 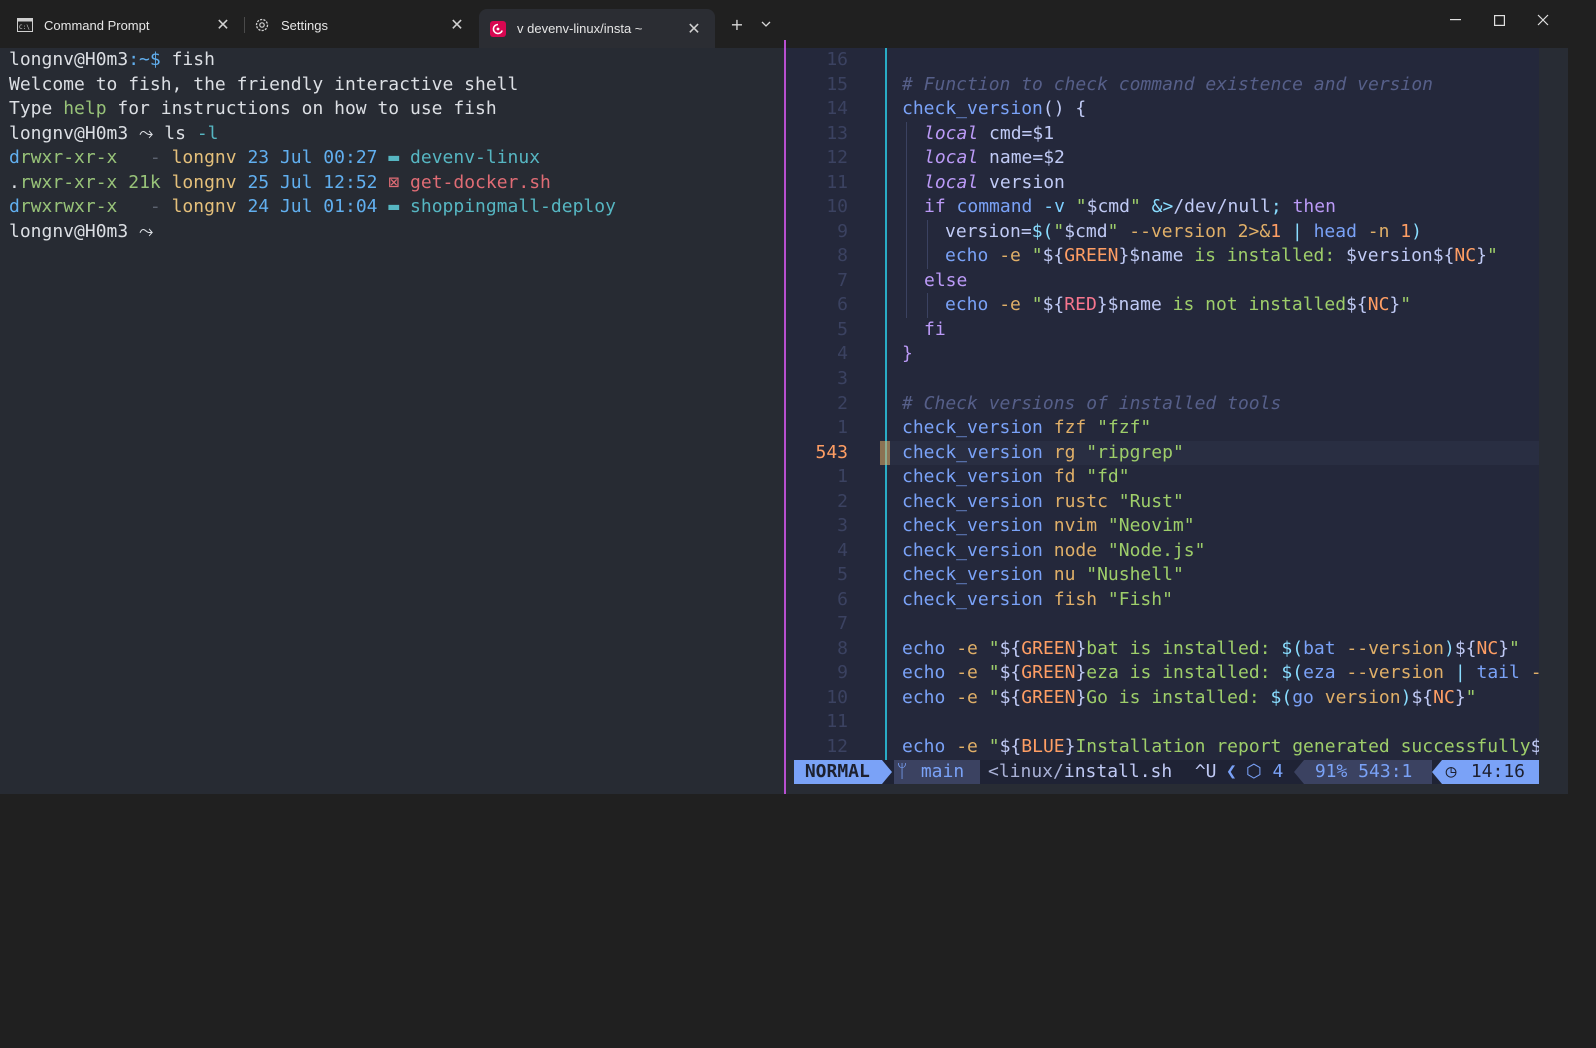 I want to click on code-line: check_version fzf "fzf", so click(x=1027, y=427).